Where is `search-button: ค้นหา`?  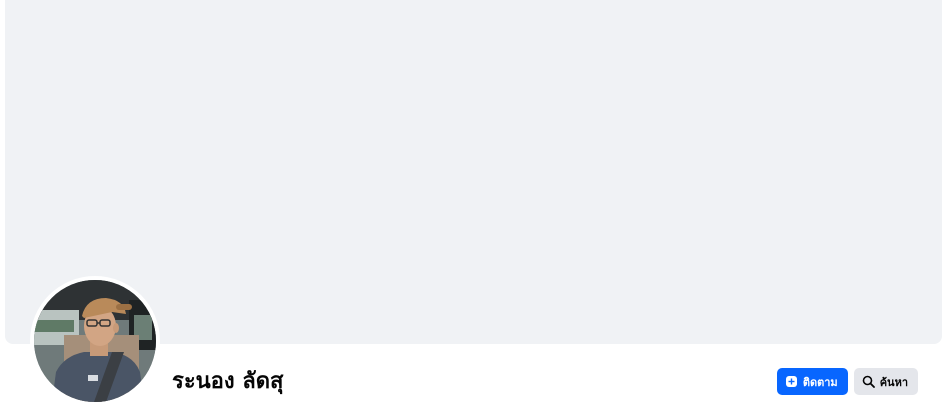
search-button: ค้นหา is located at coordinates (885, 381).